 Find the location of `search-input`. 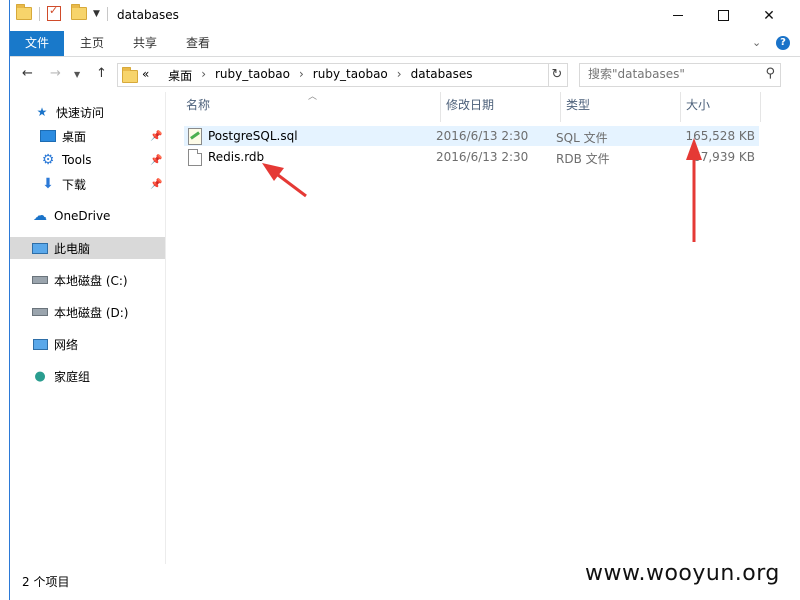

search-input is located at coordinates (668, 74).